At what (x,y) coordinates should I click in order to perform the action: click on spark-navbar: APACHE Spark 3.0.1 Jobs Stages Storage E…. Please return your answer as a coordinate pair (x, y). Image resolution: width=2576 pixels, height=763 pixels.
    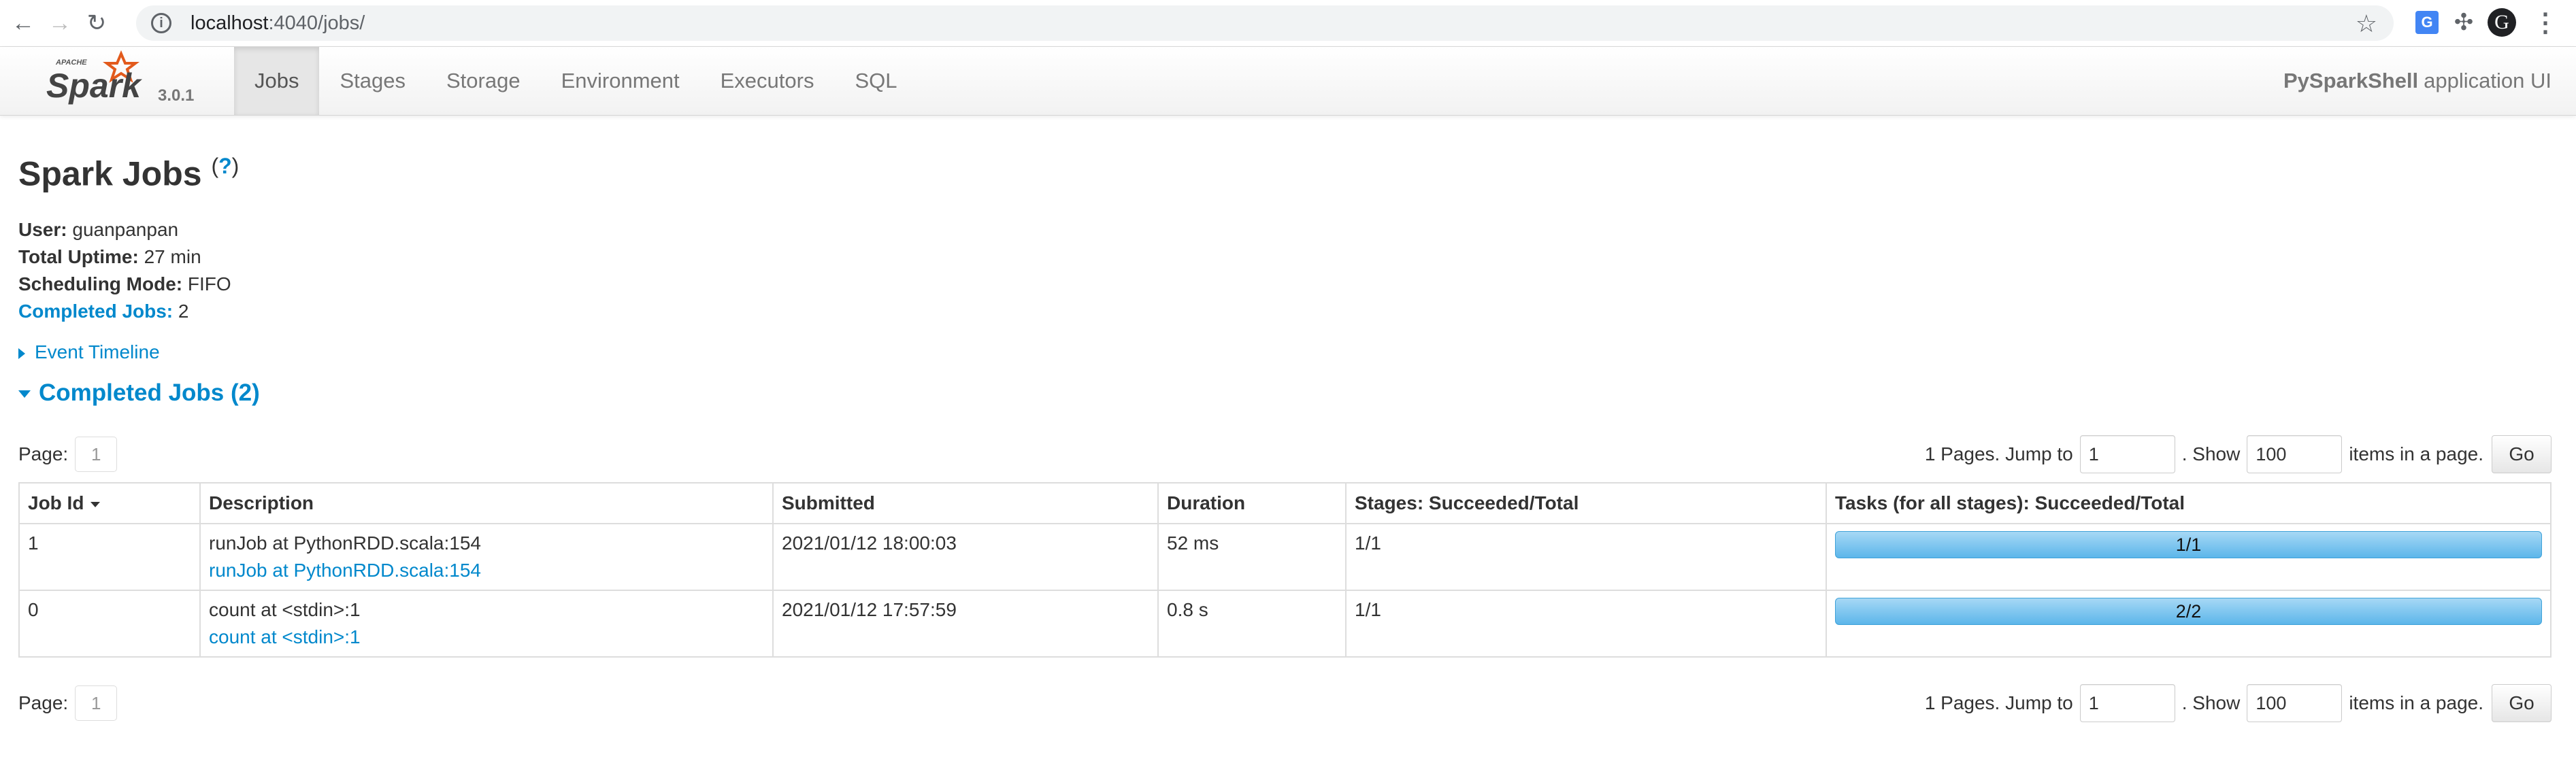
    Looking at the image, I should click on (1288, 81).